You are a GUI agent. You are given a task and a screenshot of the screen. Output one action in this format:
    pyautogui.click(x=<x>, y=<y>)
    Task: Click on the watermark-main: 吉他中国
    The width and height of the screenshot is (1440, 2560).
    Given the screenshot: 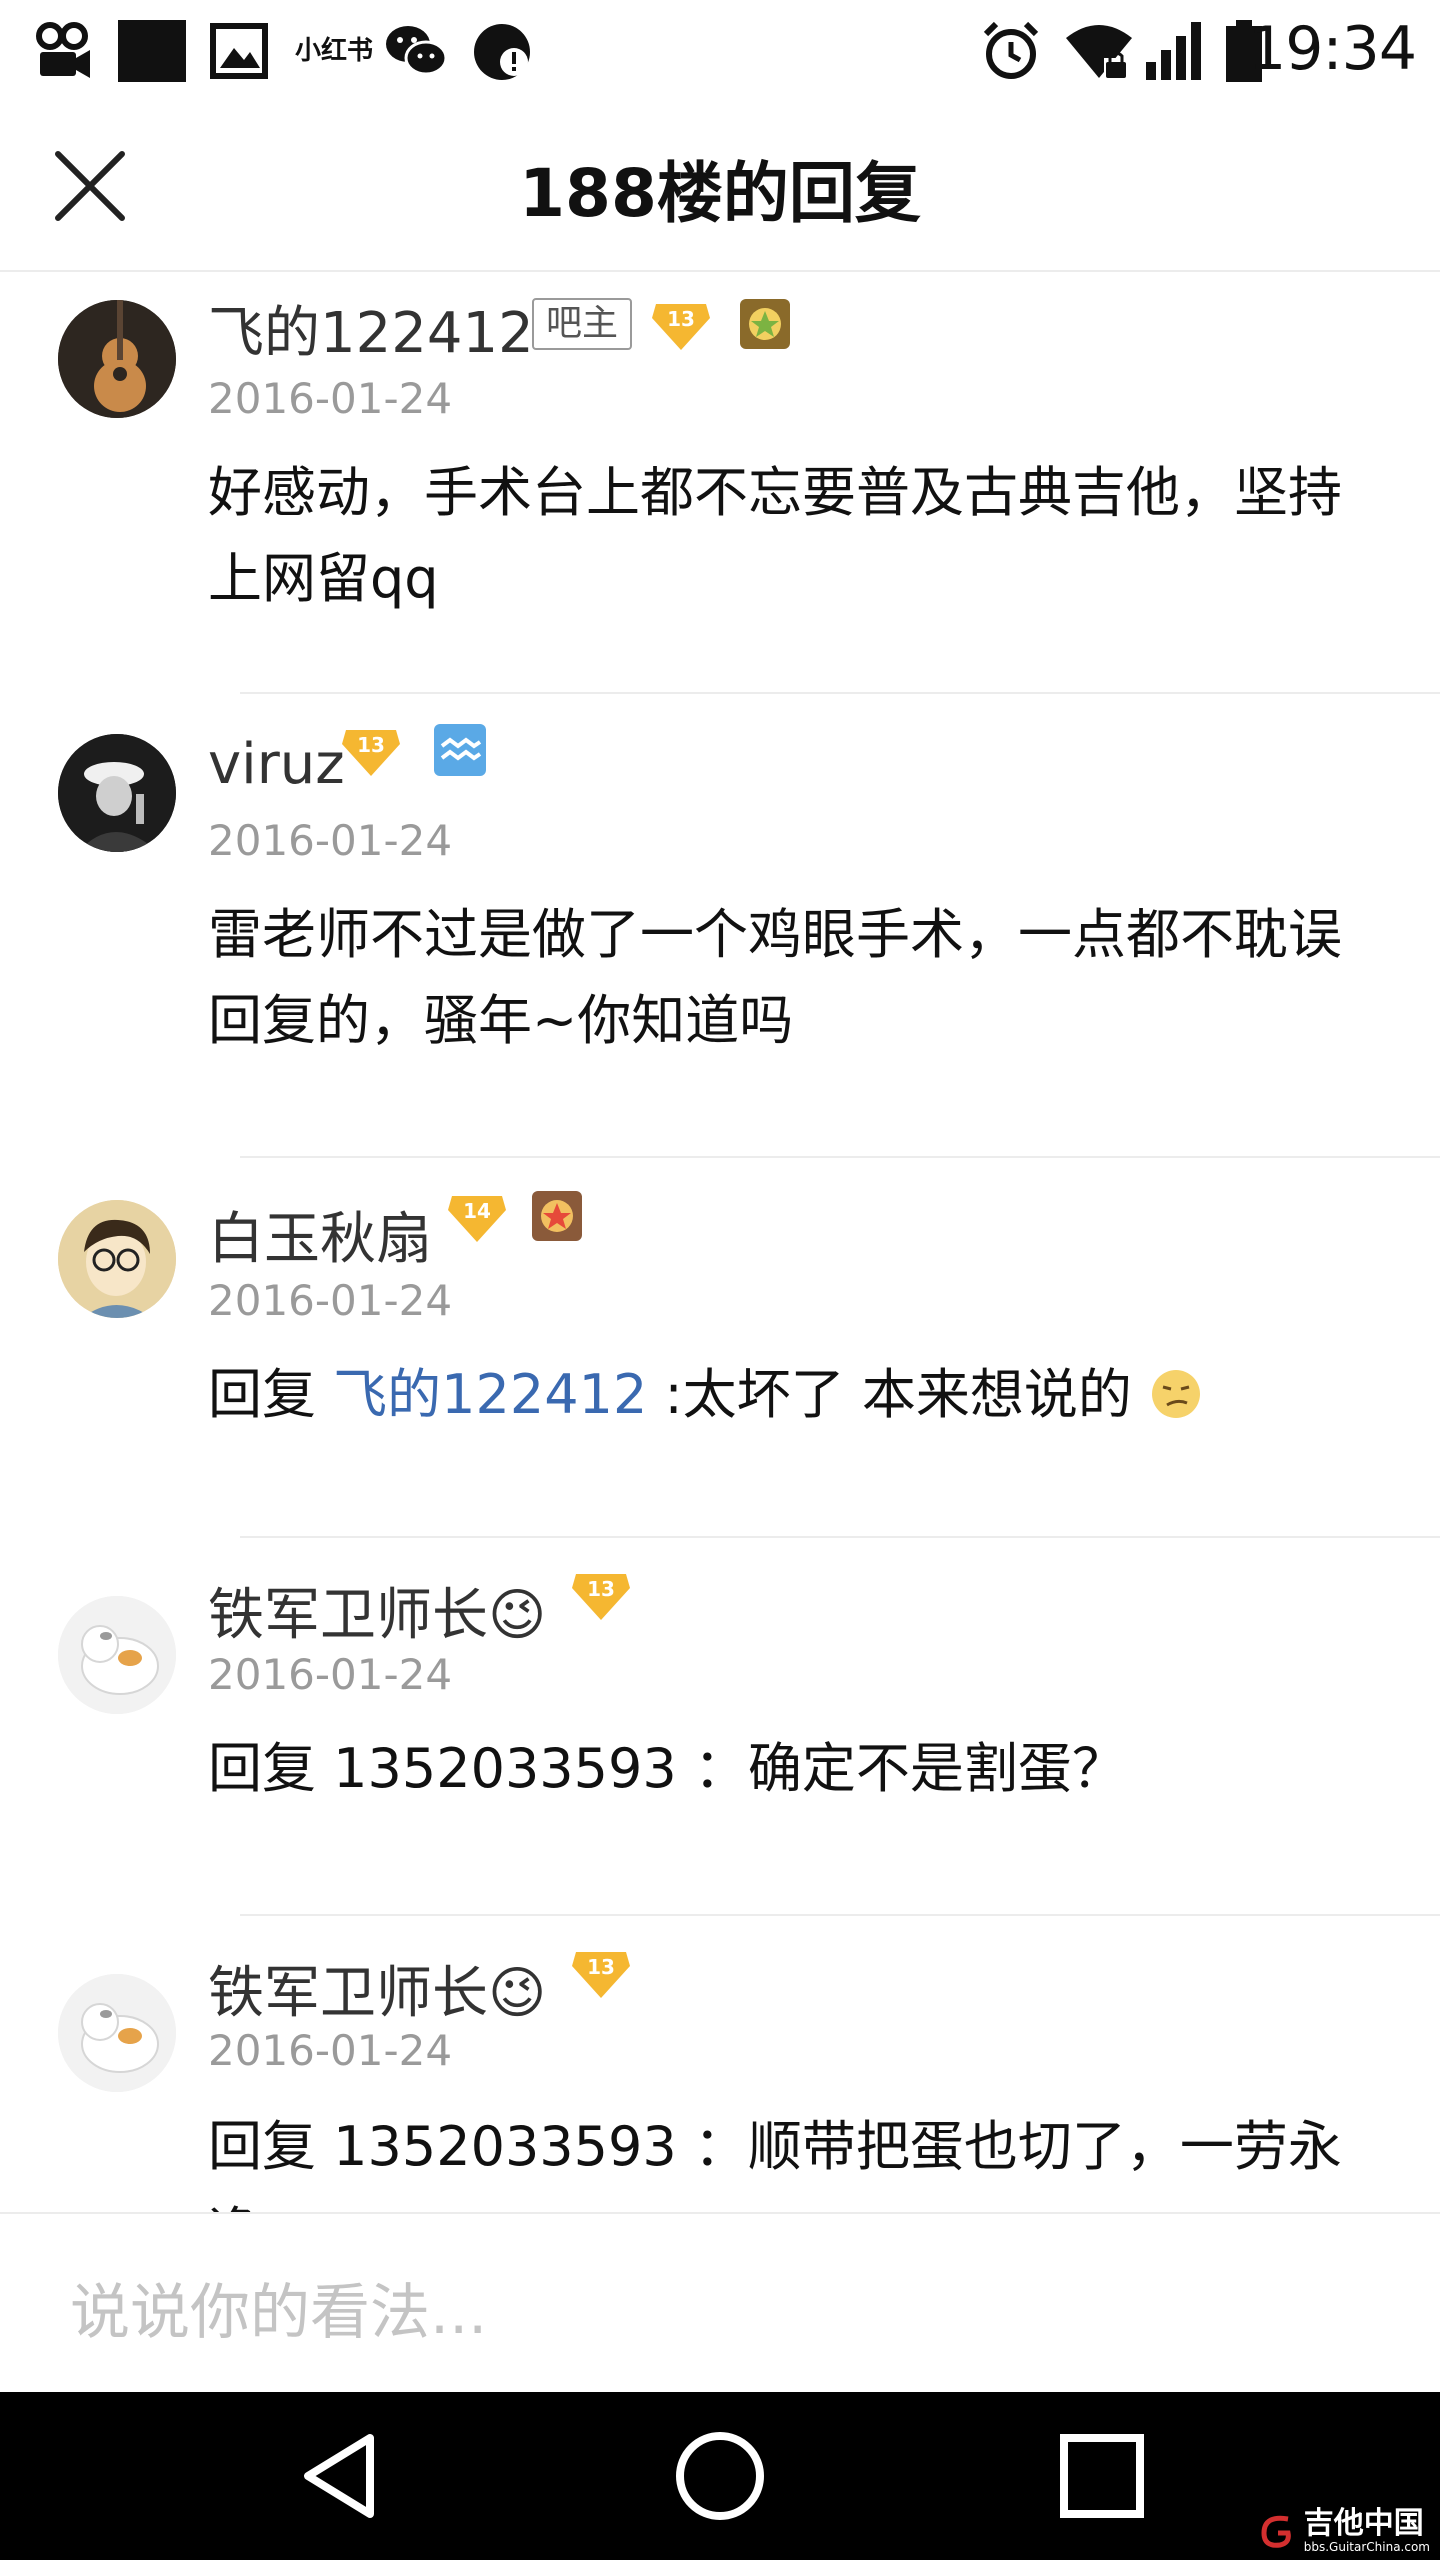 What is the action you would take?
    pyautogui.click(x=1363, y=2523)
    